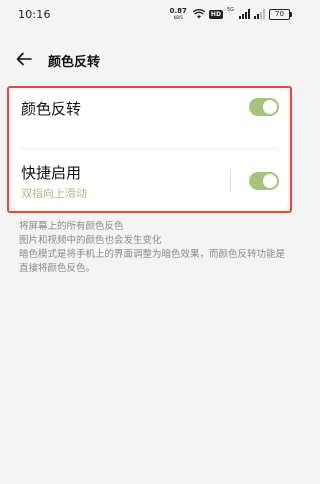  I want to click on battery-level: 70, so click(279, 13).